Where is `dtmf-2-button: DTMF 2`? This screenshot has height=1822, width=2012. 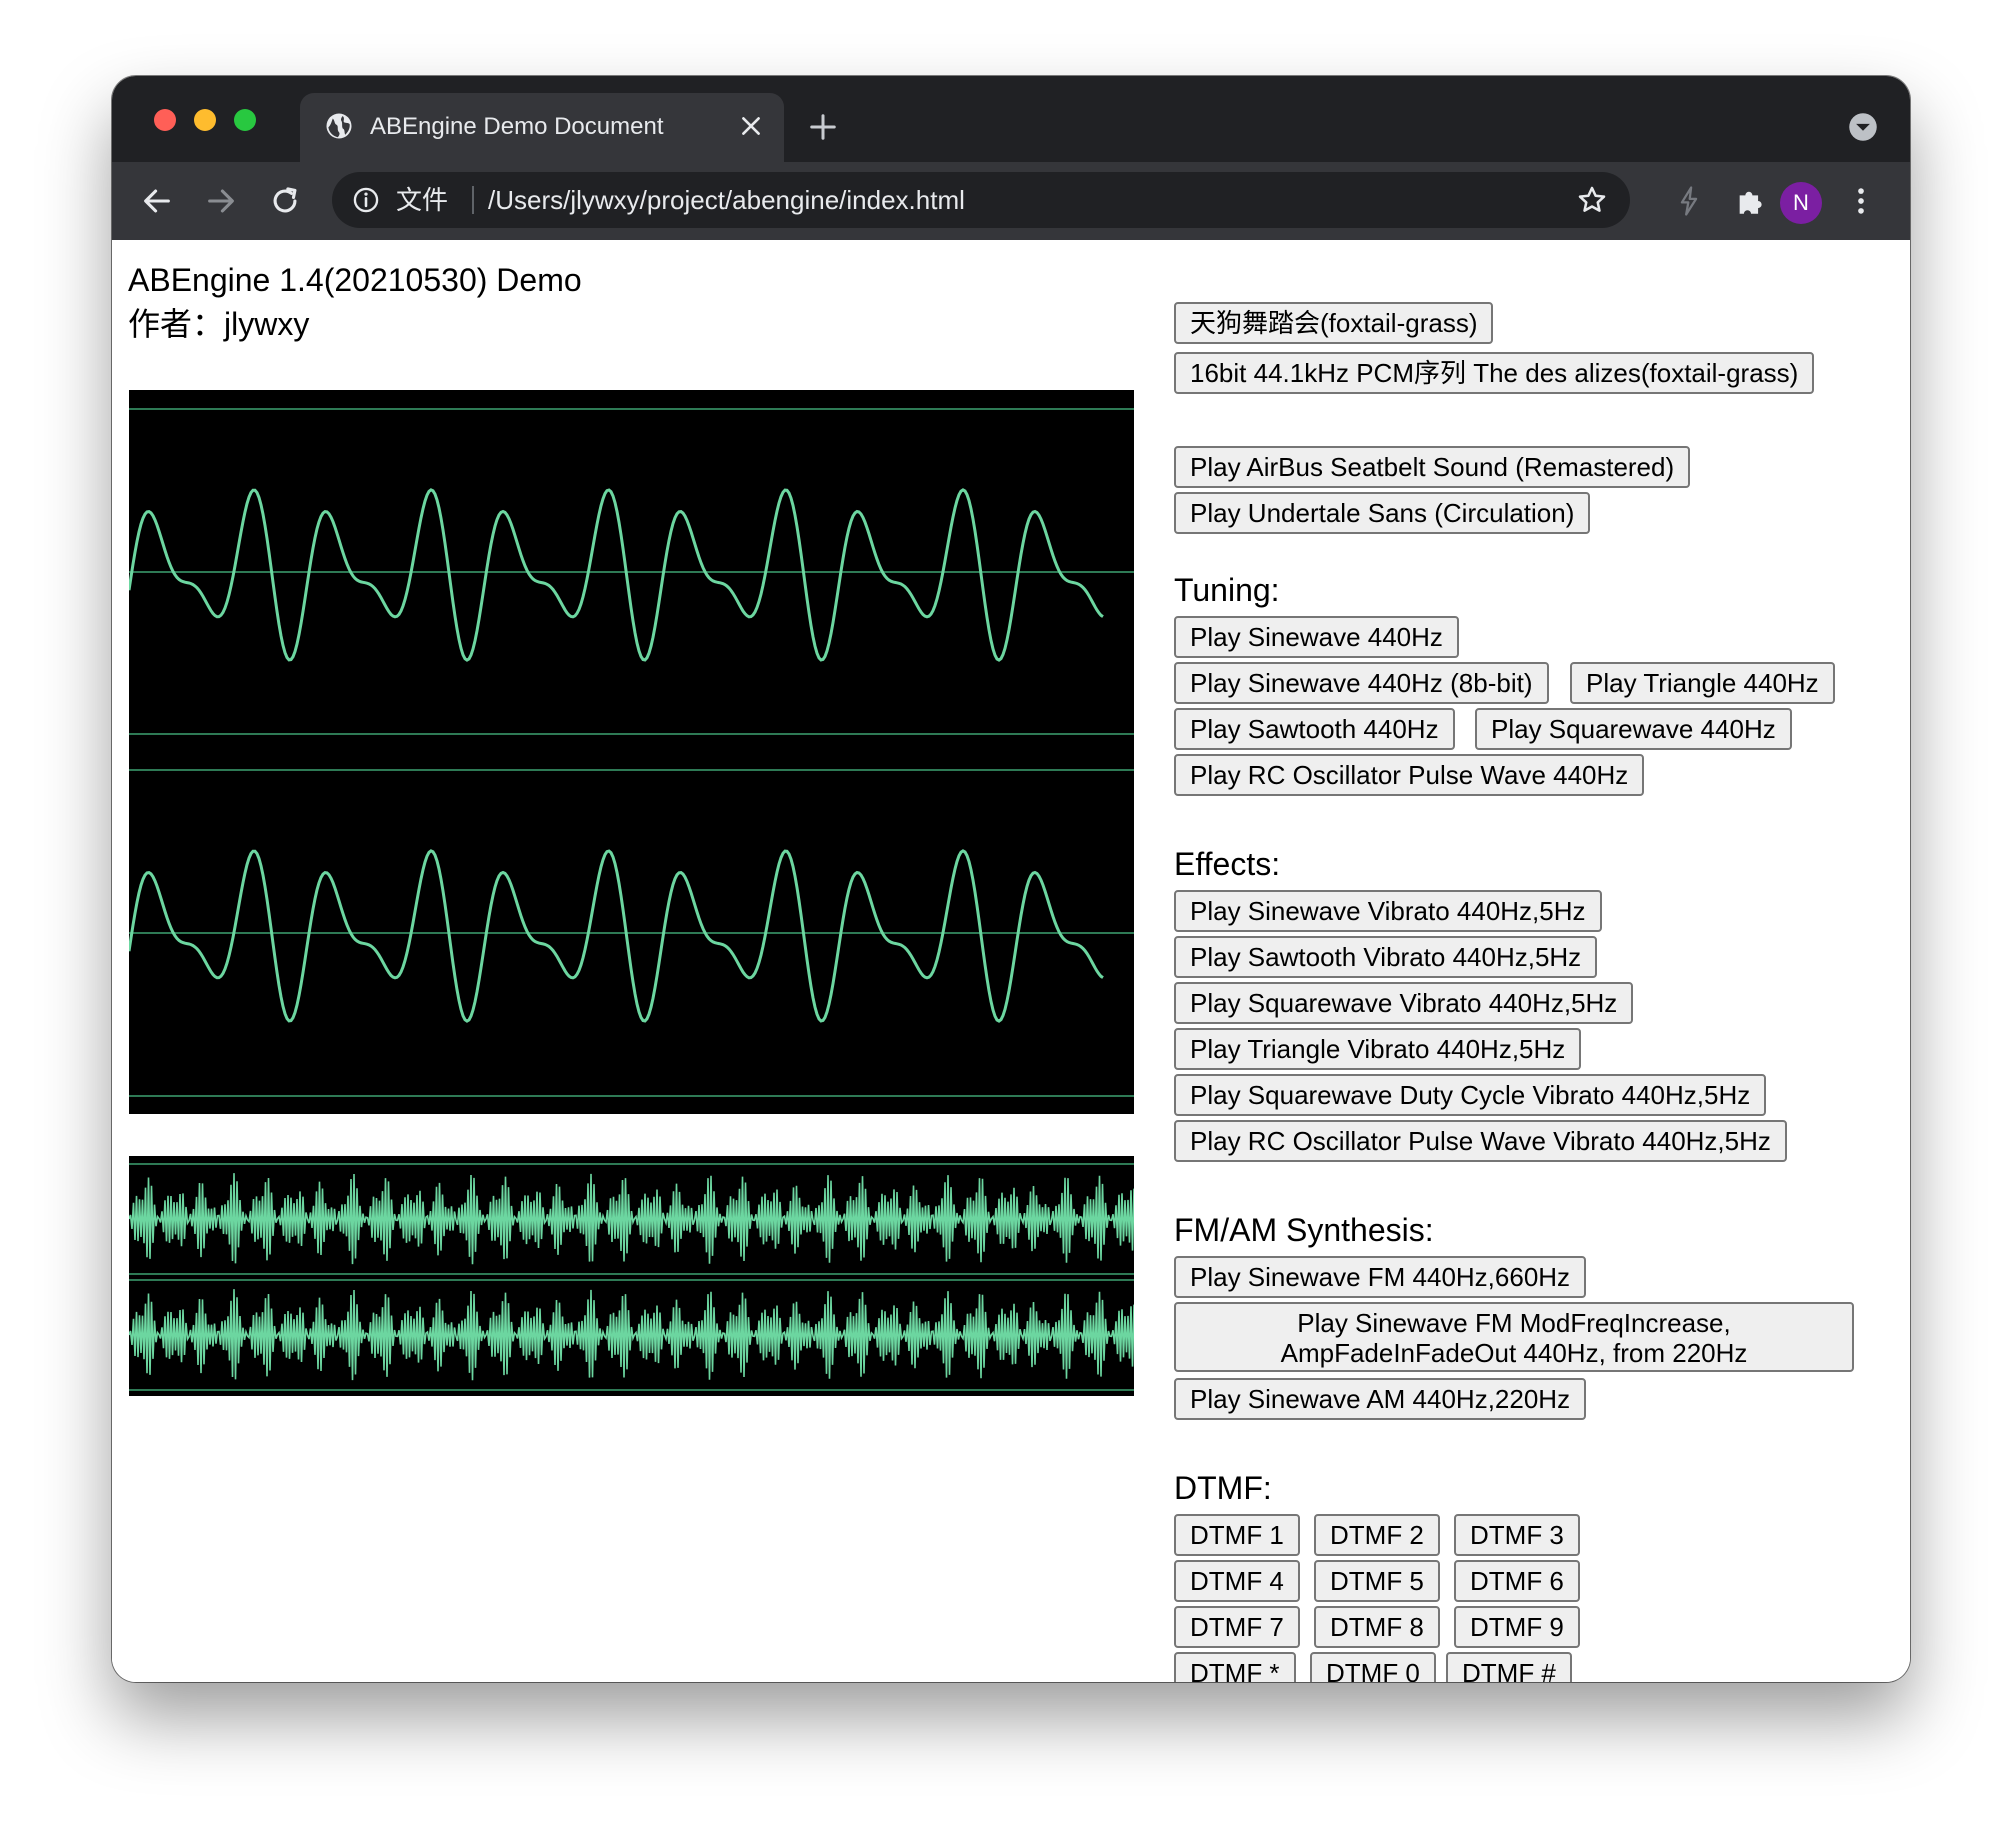 dtmf-2-button: DTMF 2 is located at coordinates (1377, 1535).